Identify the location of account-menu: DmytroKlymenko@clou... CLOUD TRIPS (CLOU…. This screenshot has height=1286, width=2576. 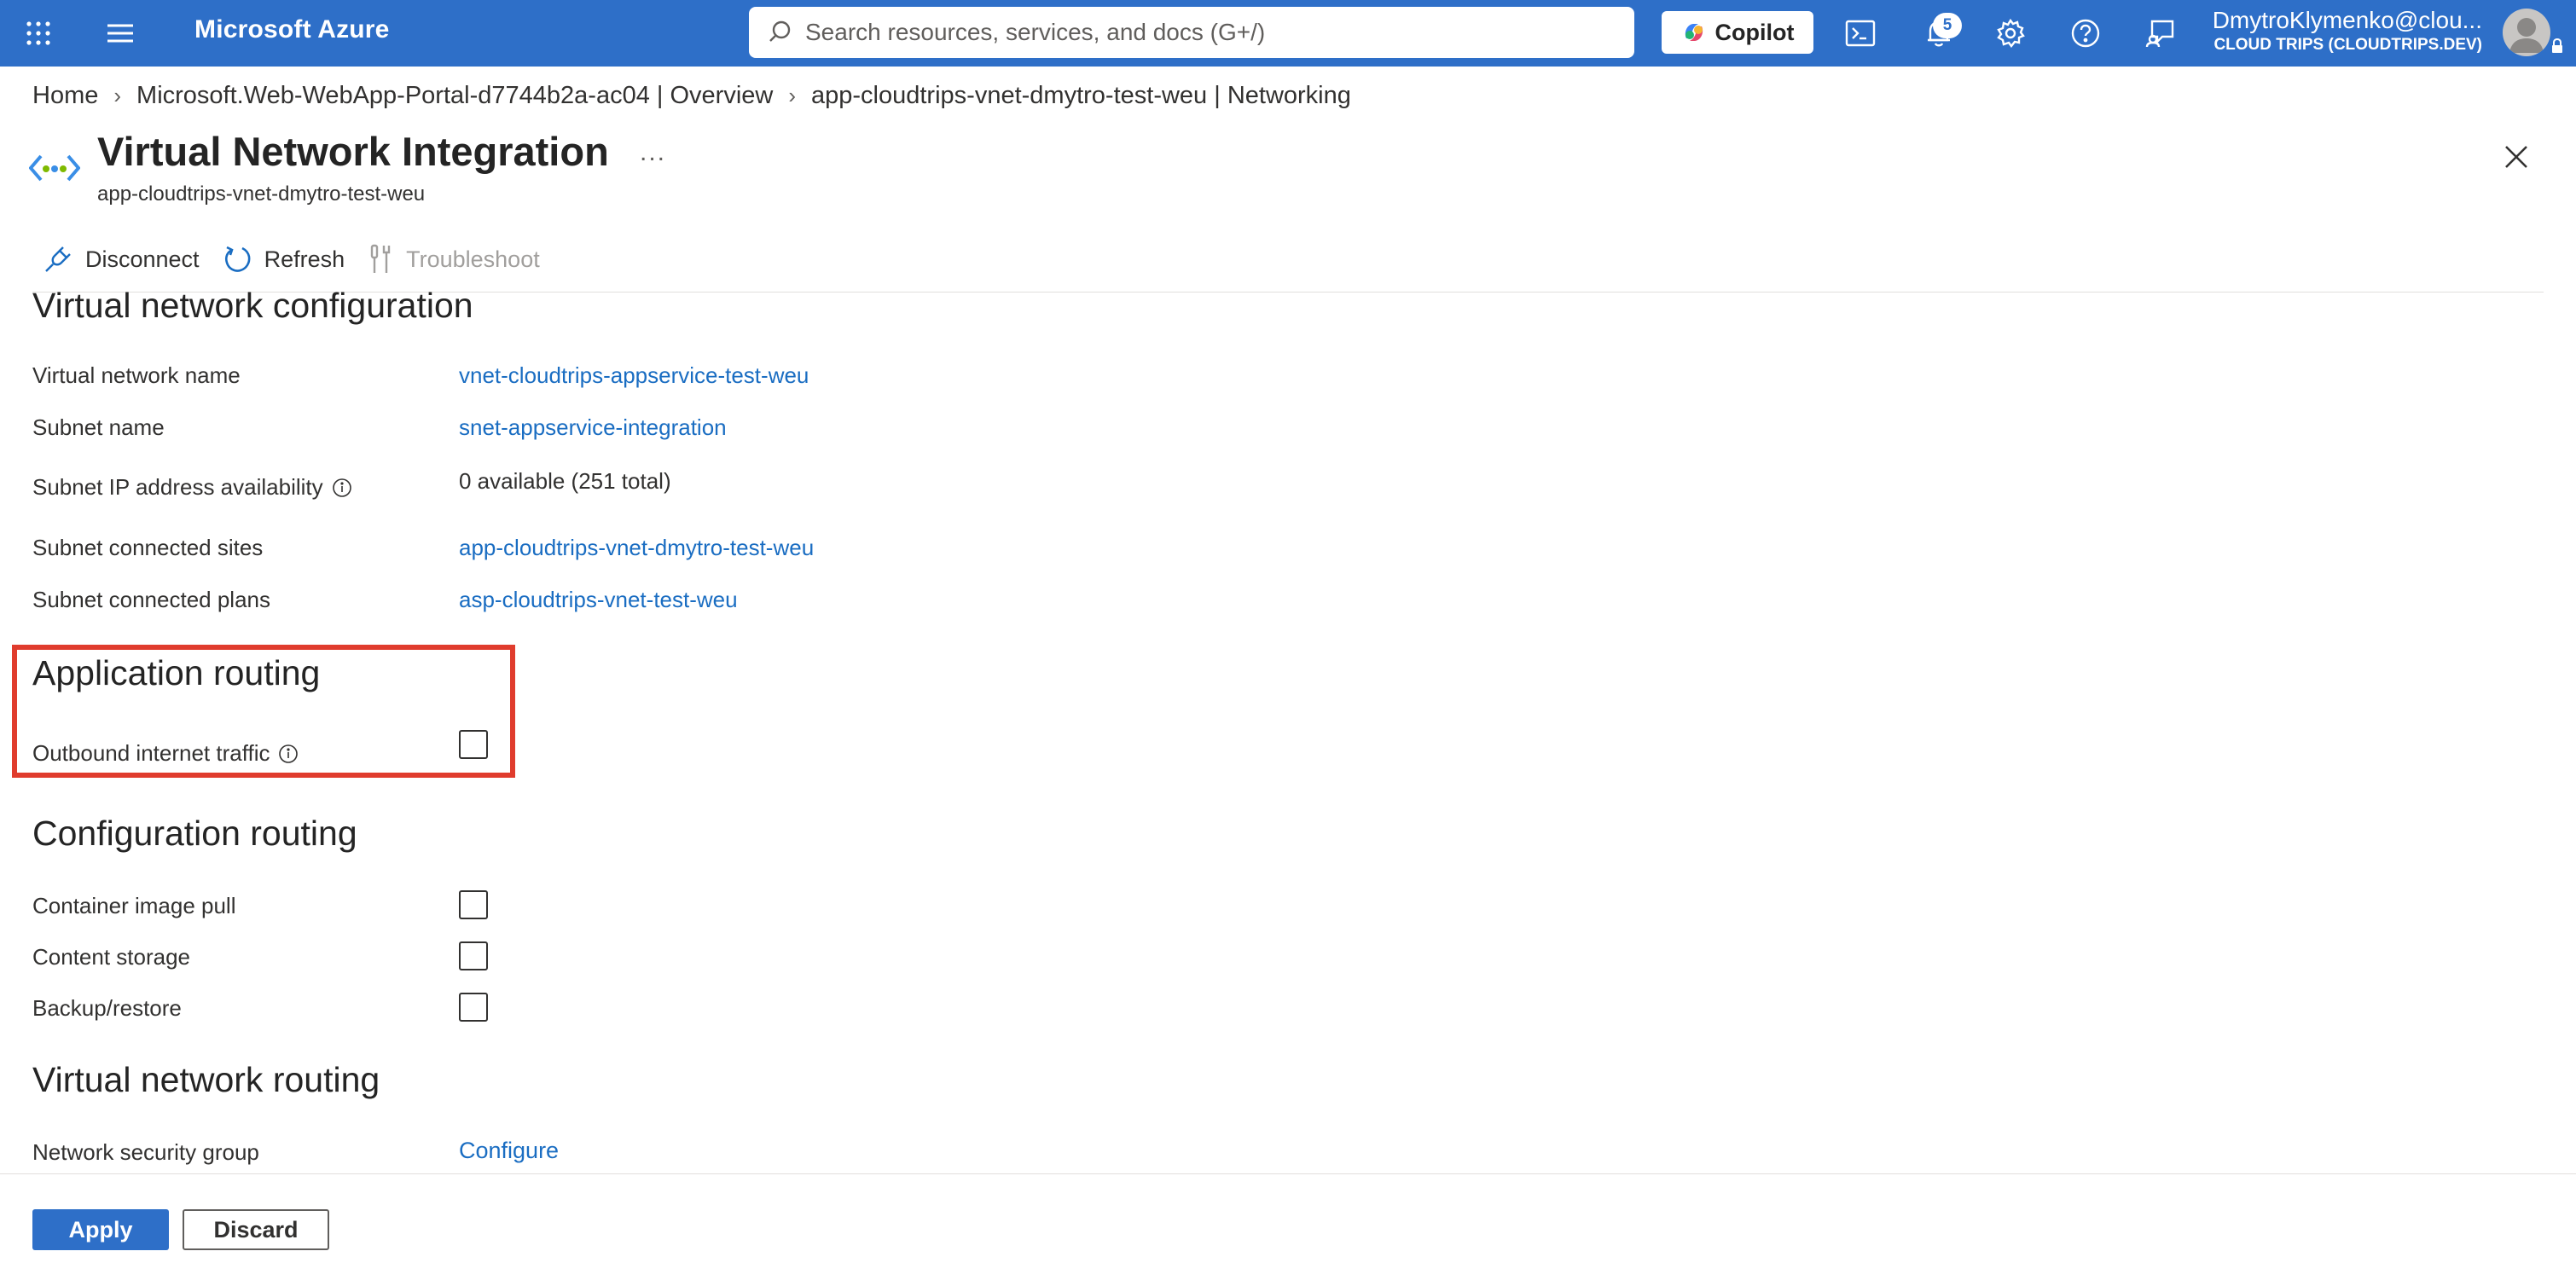
(2345, 31).